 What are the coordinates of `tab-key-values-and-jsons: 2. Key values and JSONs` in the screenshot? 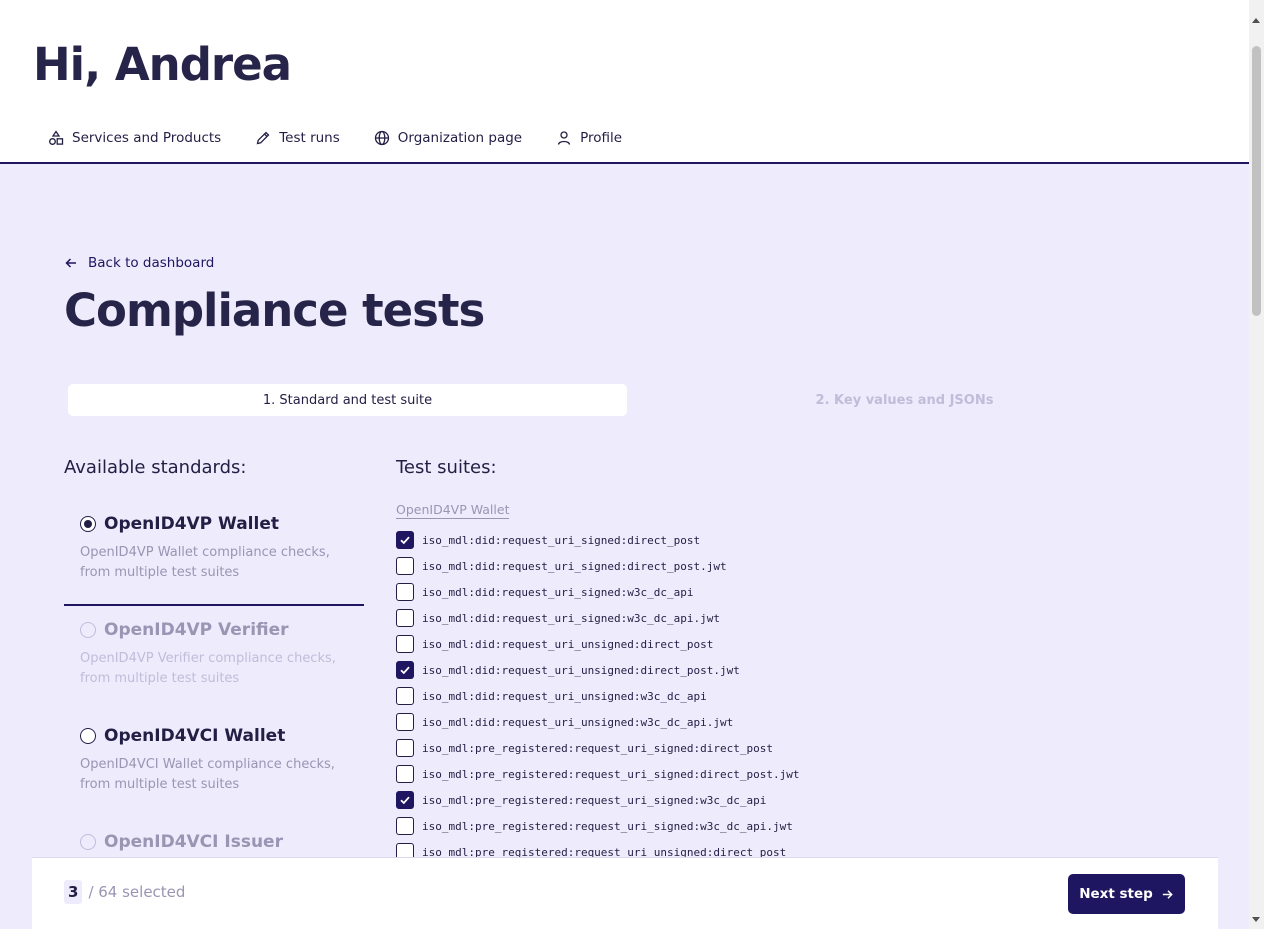 It's located at (904, 400).